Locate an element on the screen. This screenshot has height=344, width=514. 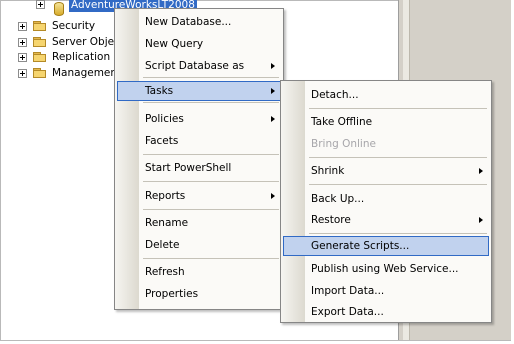
menu-item-label: Refresh is located at coordinates (165, 272).